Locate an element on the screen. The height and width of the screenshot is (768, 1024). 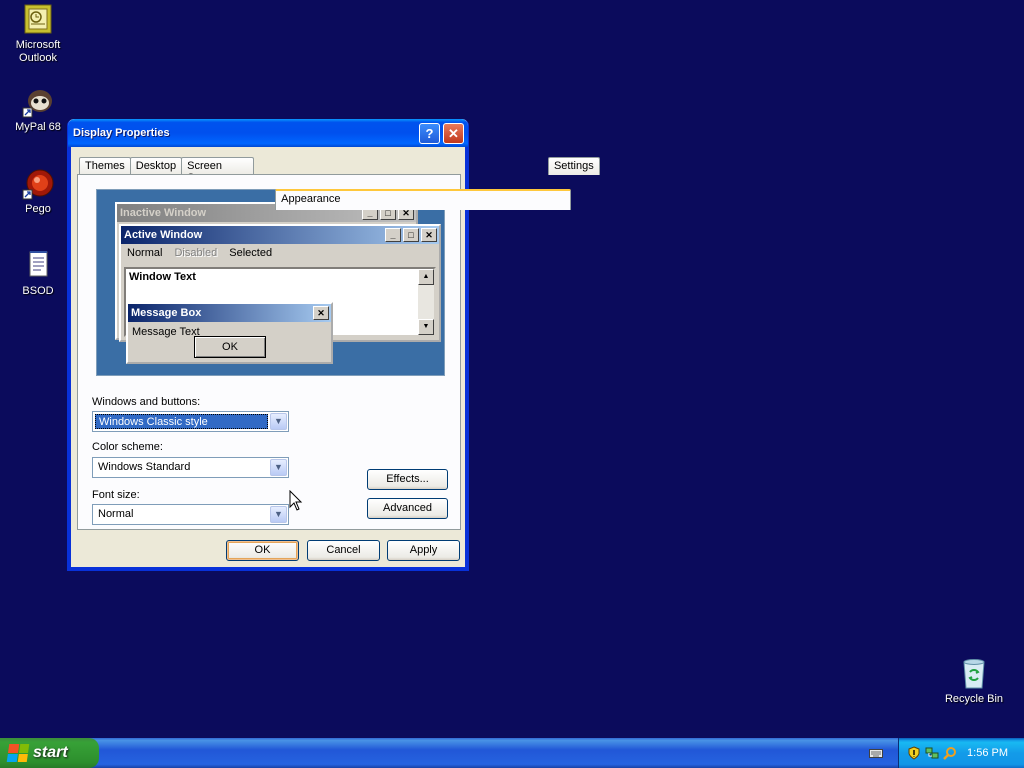
desktop-icon-outlook: Microsoft Outlook is located at coordinates (39, 34).